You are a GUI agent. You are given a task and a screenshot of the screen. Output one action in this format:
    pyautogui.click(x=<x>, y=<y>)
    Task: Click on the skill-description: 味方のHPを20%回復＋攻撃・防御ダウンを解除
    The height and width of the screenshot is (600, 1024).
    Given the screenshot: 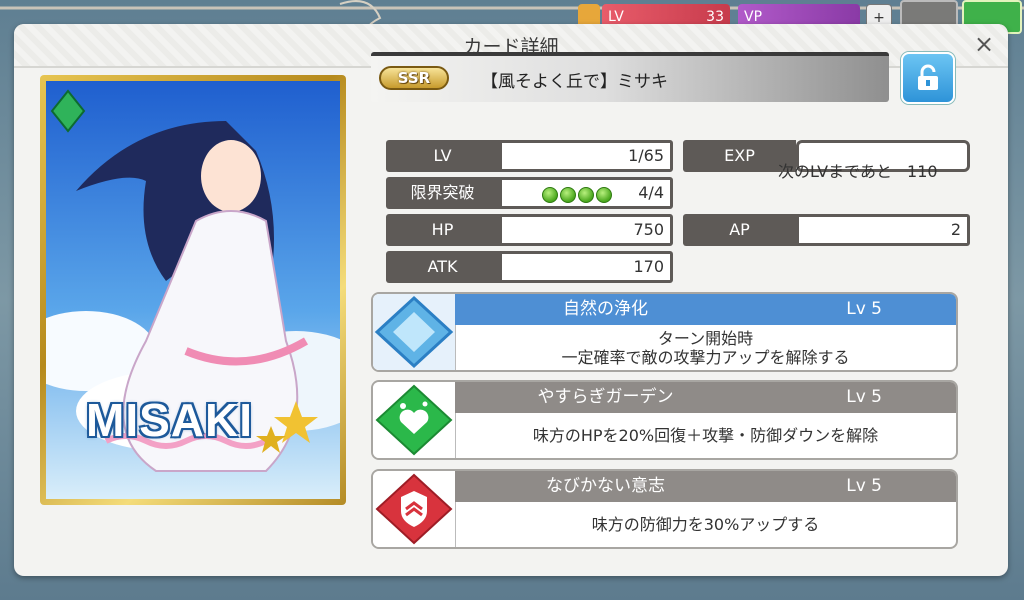 What is the action you would take?
    pyautogui.click(x=705, y=435)
    